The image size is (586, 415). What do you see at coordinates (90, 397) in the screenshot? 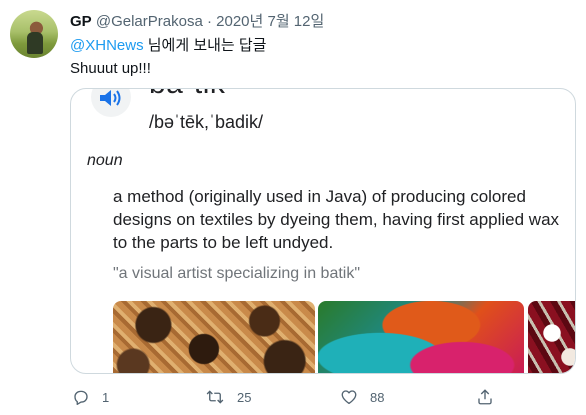
I see `reply-button: 1` at bounding box center [90, 397].